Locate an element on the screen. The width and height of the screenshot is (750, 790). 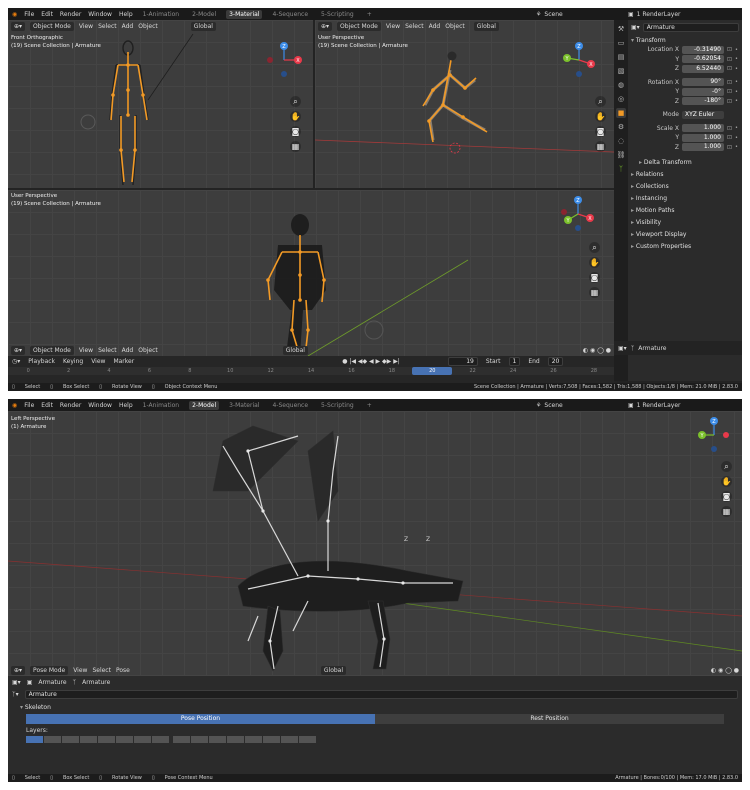
blender-logo-icon: ◉ is located at coordinates (14, 405).